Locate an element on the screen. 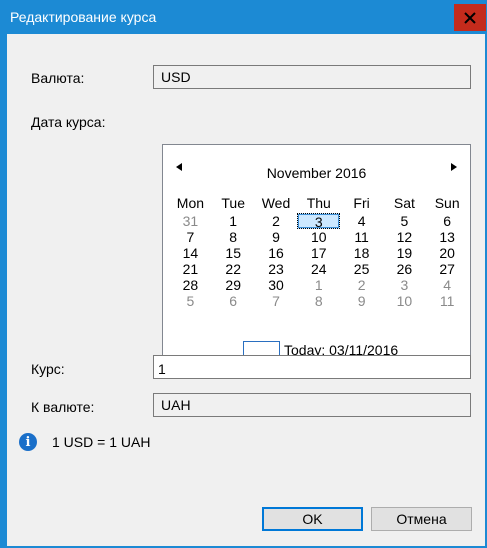 Image resolution: width=487 pixels, height=548 pixels. calendar-day: 24 is located at coordinates (318, 269).